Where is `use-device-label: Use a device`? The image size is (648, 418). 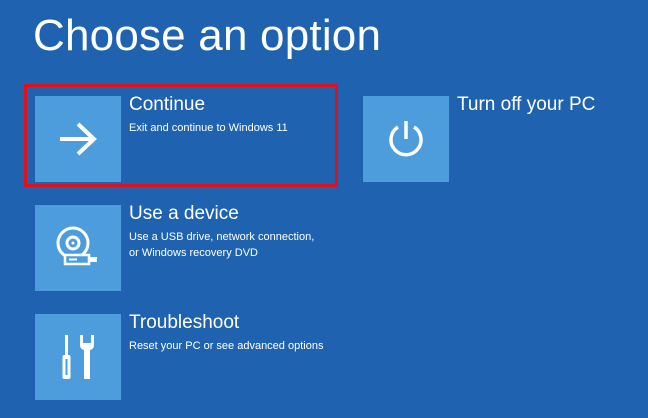 use-device-label: Use a device is located at coordinates (184, 213).